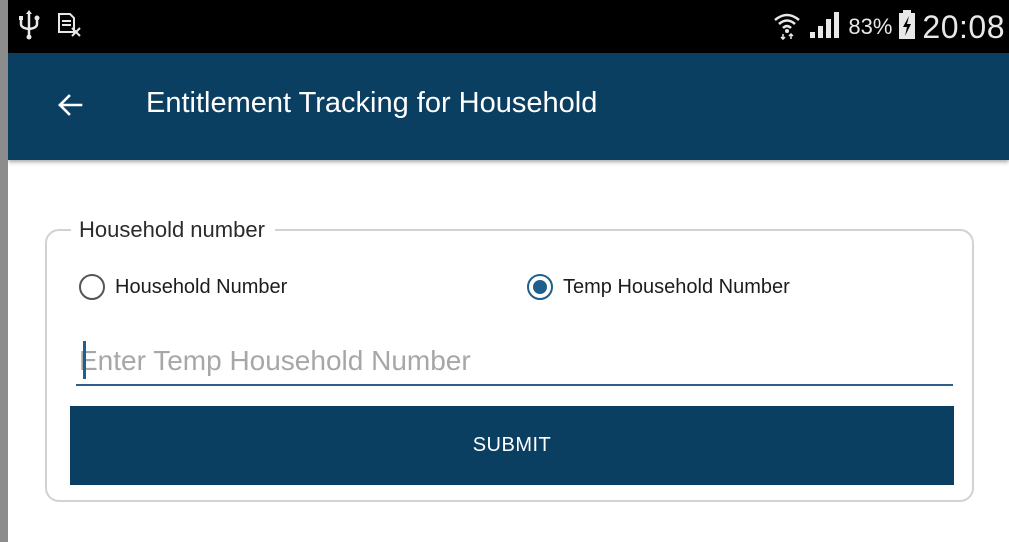 This screenshot has height=542, width=1009. Describe the element at coordinates (963, 26) in the screenshot. I see `status-time: 20:08` at that location.